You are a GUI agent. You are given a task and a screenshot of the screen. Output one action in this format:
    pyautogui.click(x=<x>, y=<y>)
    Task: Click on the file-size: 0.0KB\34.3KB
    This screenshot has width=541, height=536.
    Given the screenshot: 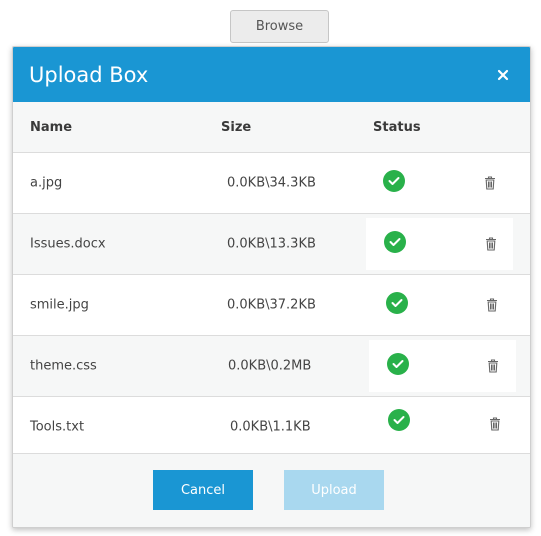 What is the action you would take?
    pyautogui.click(x=271, y=183)
    